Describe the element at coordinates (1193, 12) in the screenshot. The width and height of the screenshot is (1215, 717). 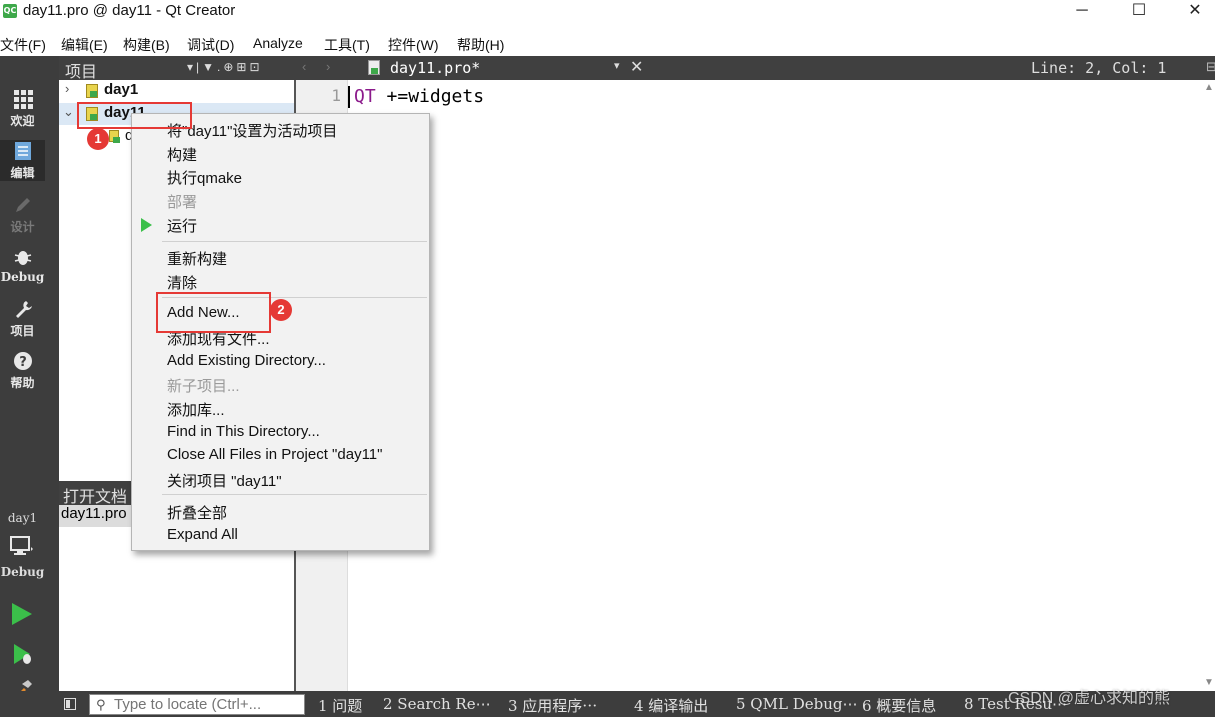
I see `close-window-button: ✕` at that location.